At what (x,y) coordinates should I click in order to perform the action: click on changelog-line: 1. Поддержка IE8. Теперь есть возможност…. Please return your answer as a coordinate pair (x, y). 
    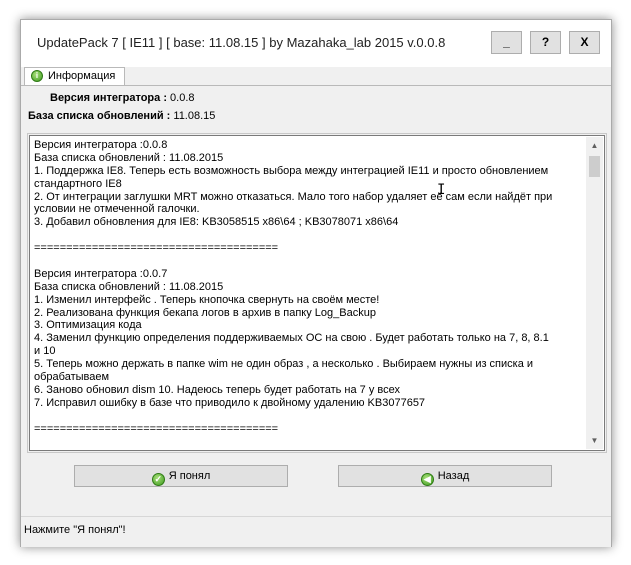
    Looking at the image, I should click on (291, 170).